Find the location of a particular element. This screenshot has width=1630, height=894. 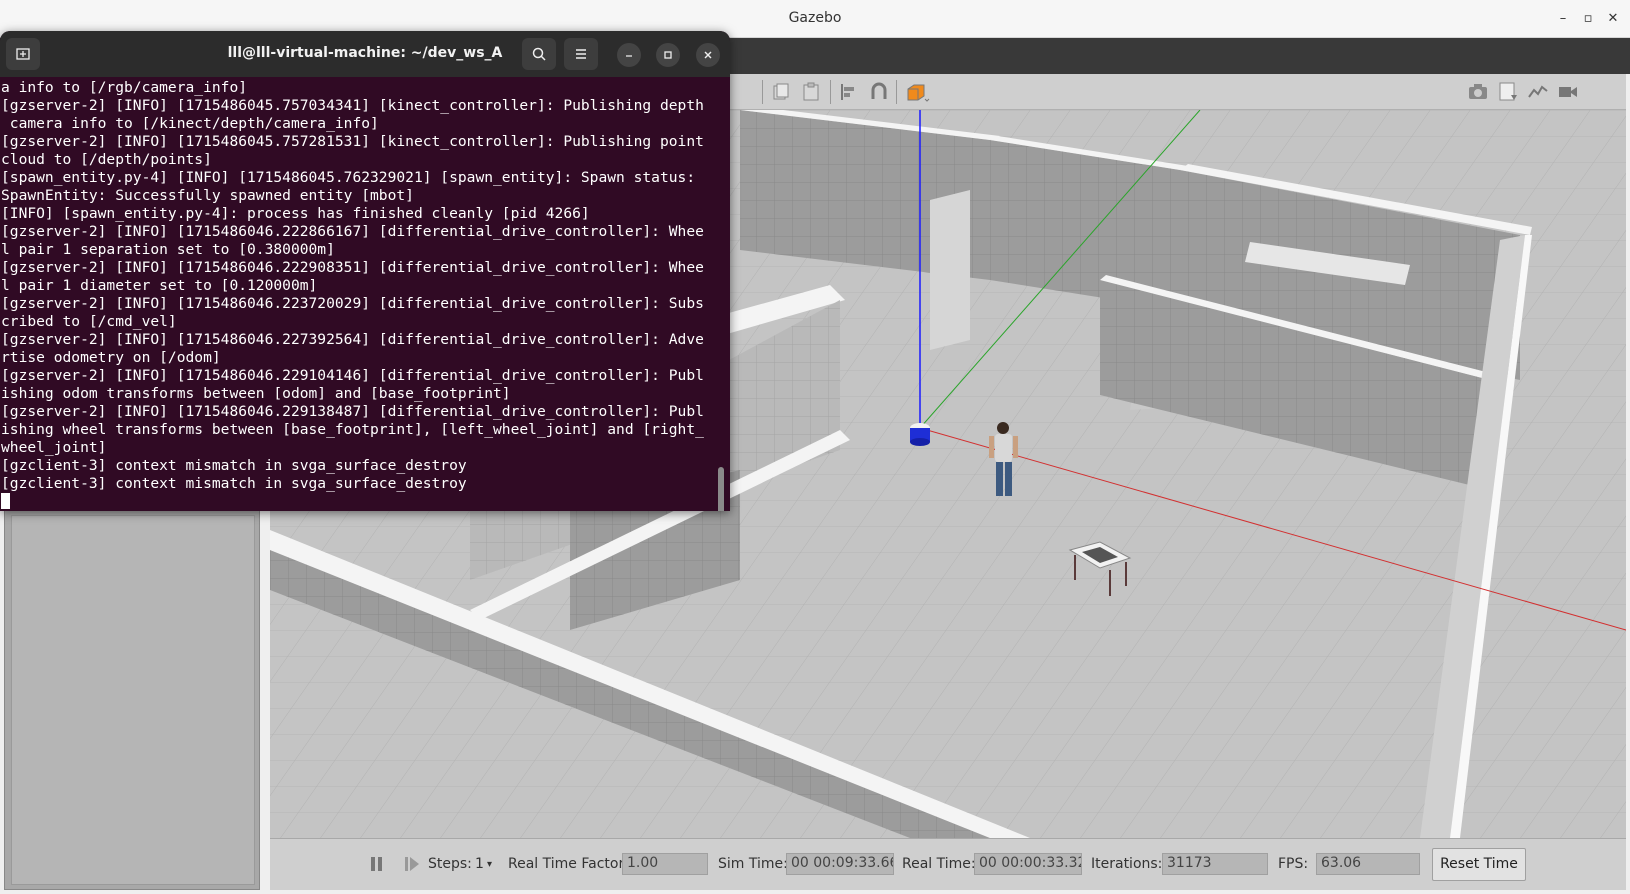

terminal-line: rtise odometry on [/odom] is located at coordinates (111, 357).